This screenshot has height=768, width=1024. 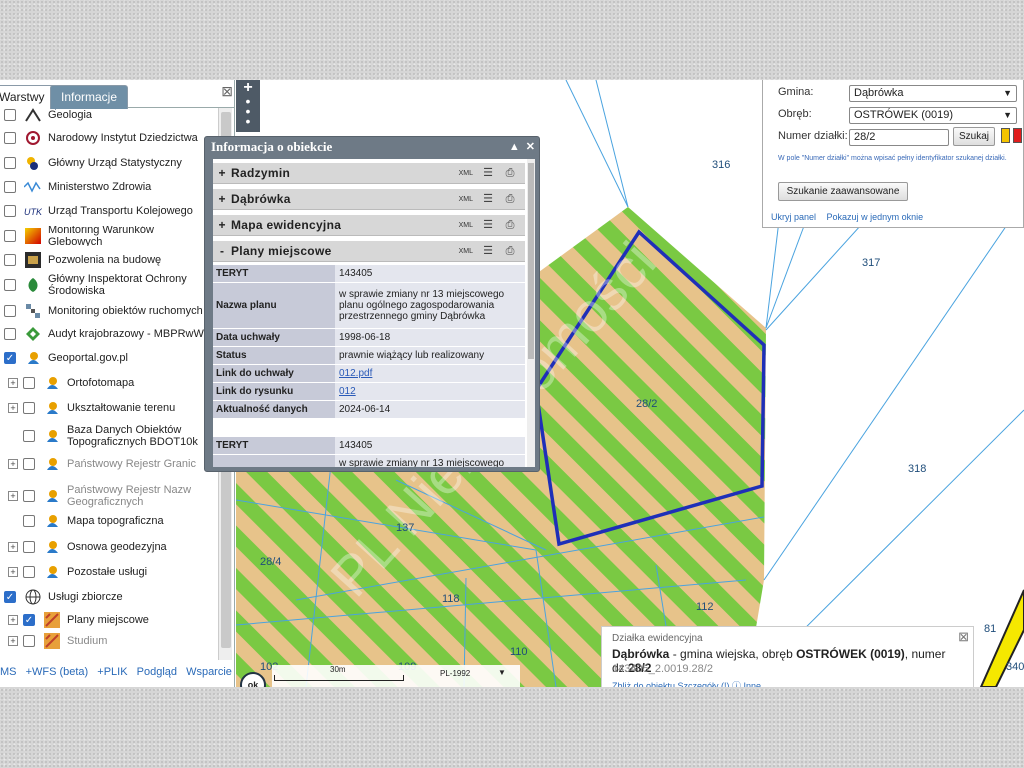 What do you see at coordinates (109, 236) in the screenshot?
I see `layer-item: Monitoring Warunków Glebowych` at bounding box center [109, 236].